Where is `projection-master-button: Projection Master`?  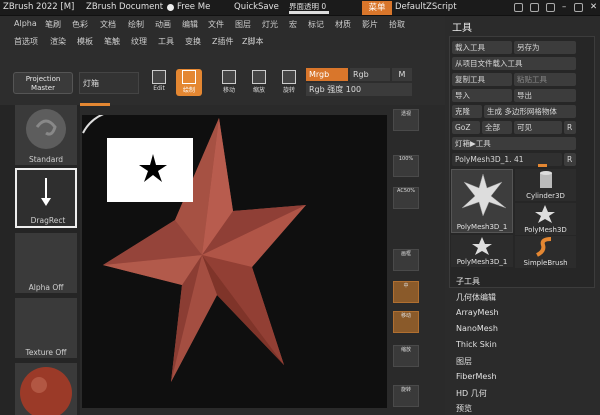 projection-master-button: Projection Master is located at coordinates (43, 83).